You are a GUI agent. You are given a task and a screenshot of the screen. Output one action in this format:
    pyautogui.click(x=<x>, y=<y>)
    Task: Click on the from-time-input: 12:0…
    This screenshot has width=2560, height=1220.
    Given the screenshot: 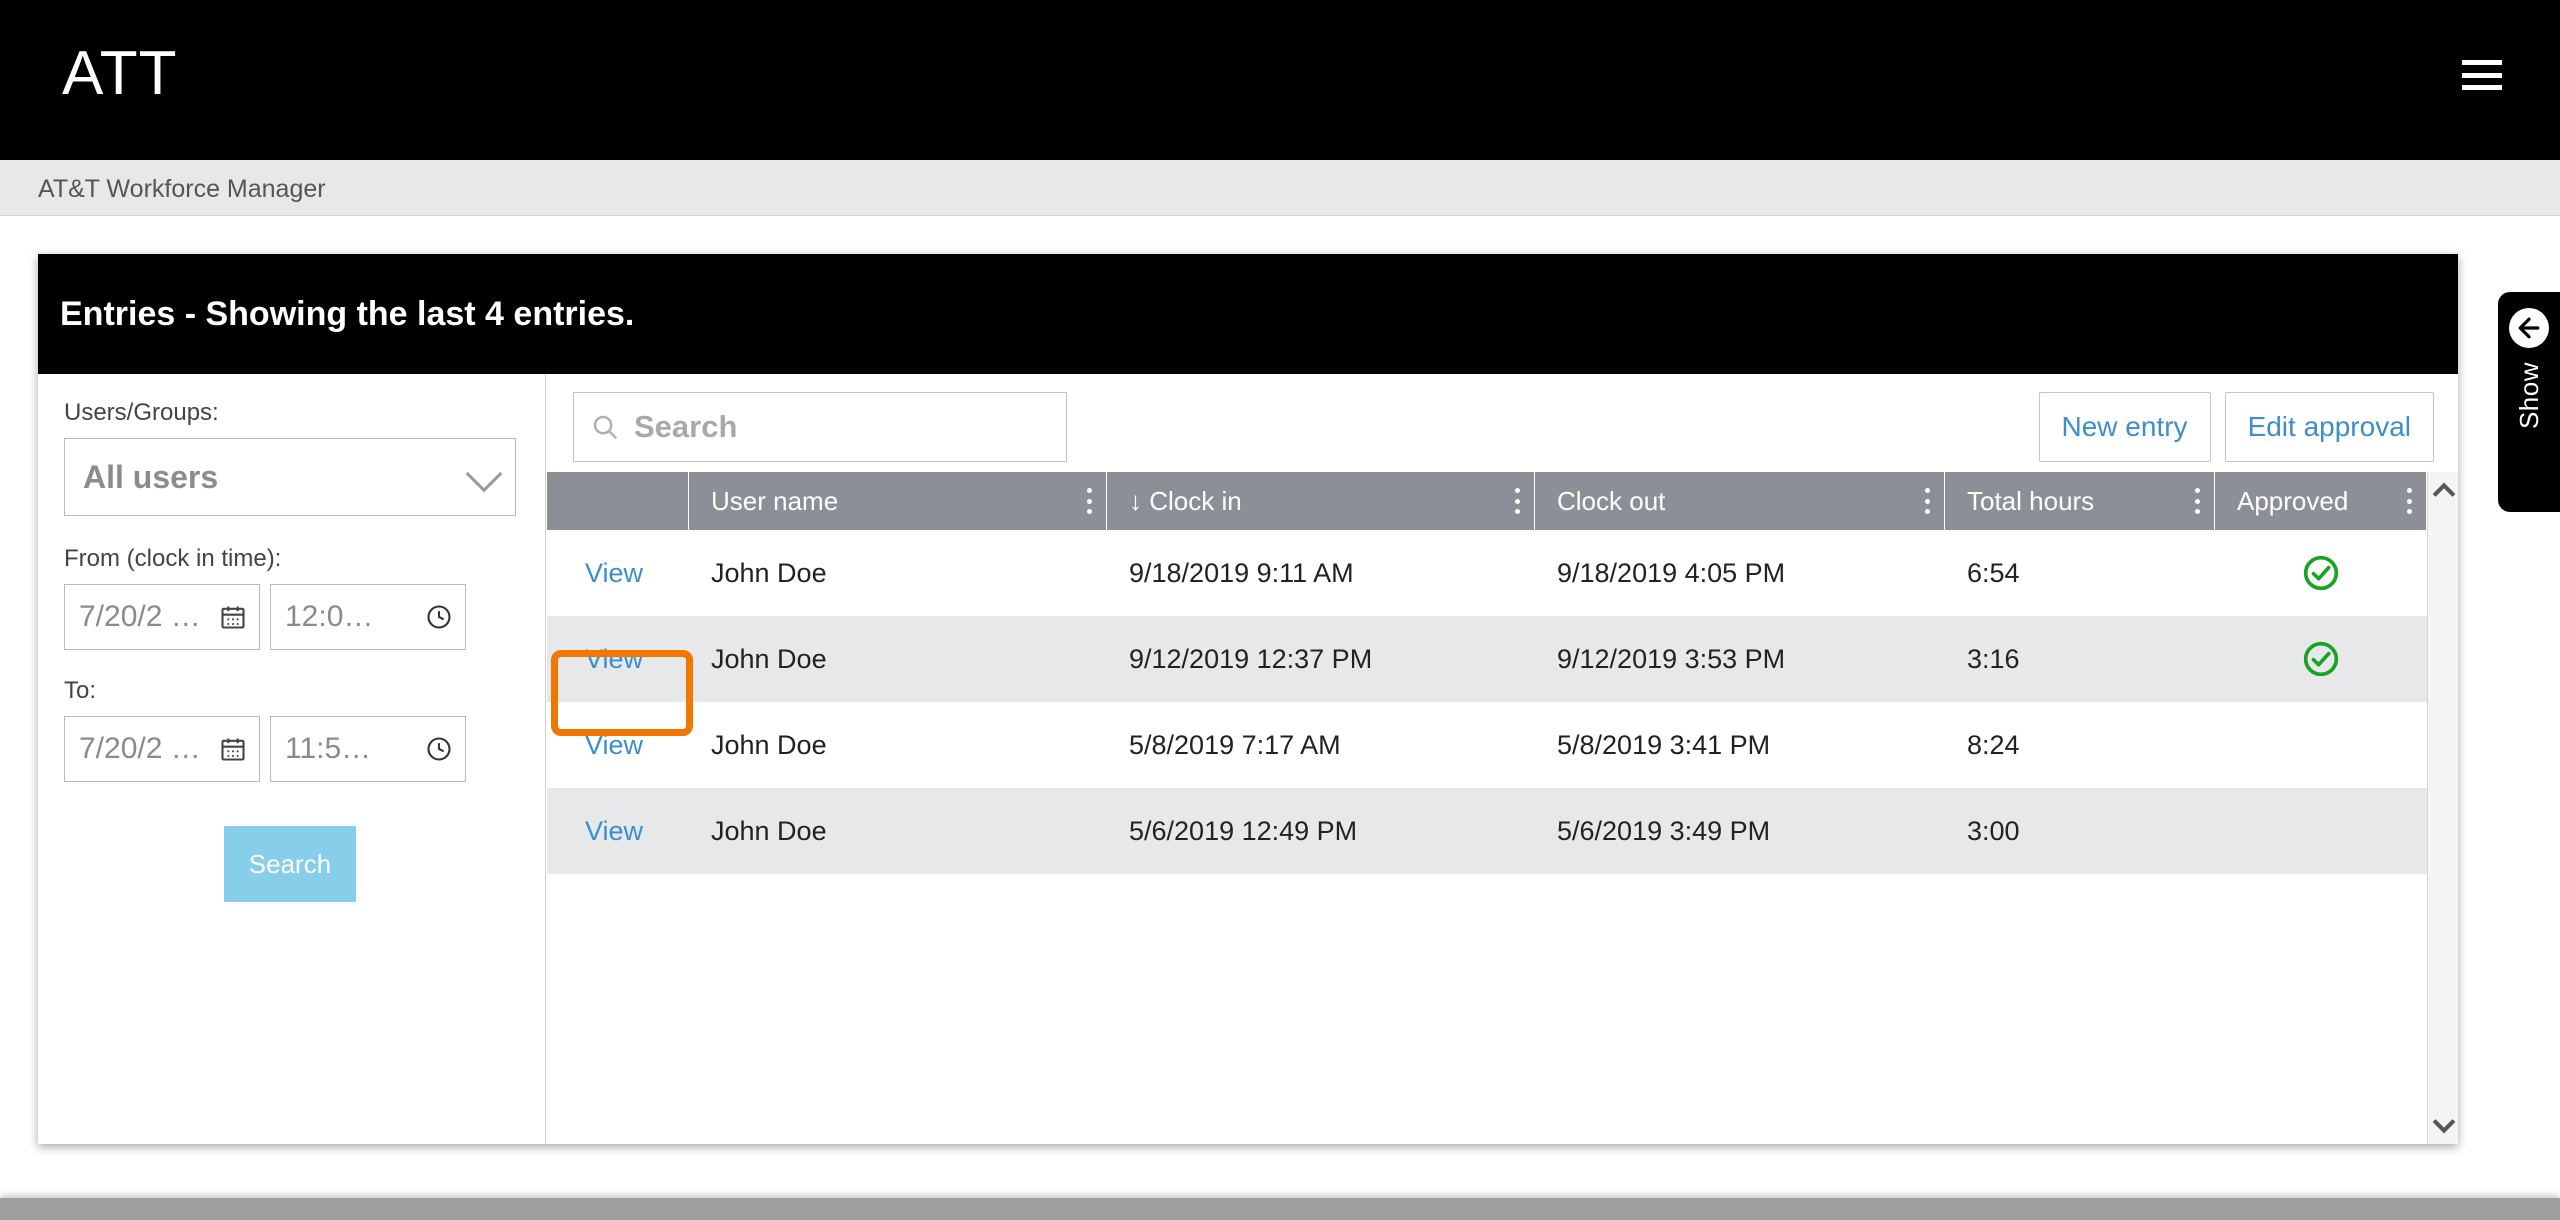 What is the action you would take?
    pyautogui.click(x=368, y=617)
    